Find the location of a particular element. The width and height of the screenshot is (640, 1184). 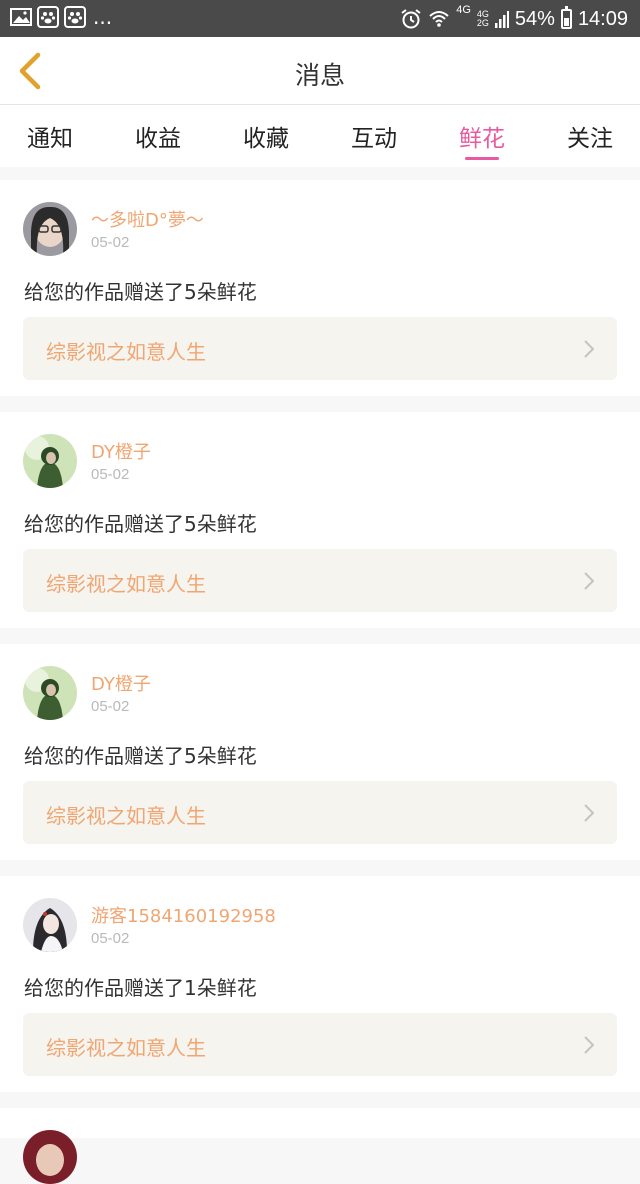

message-text: 给您的作品赠送了1朵鲜花 is located at coordinates (140, 988).